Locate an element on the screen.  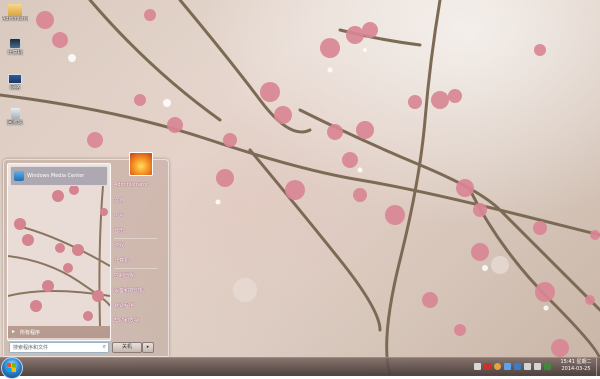
menu-item-pictures: 图片 is located at coordinates (119, 215).